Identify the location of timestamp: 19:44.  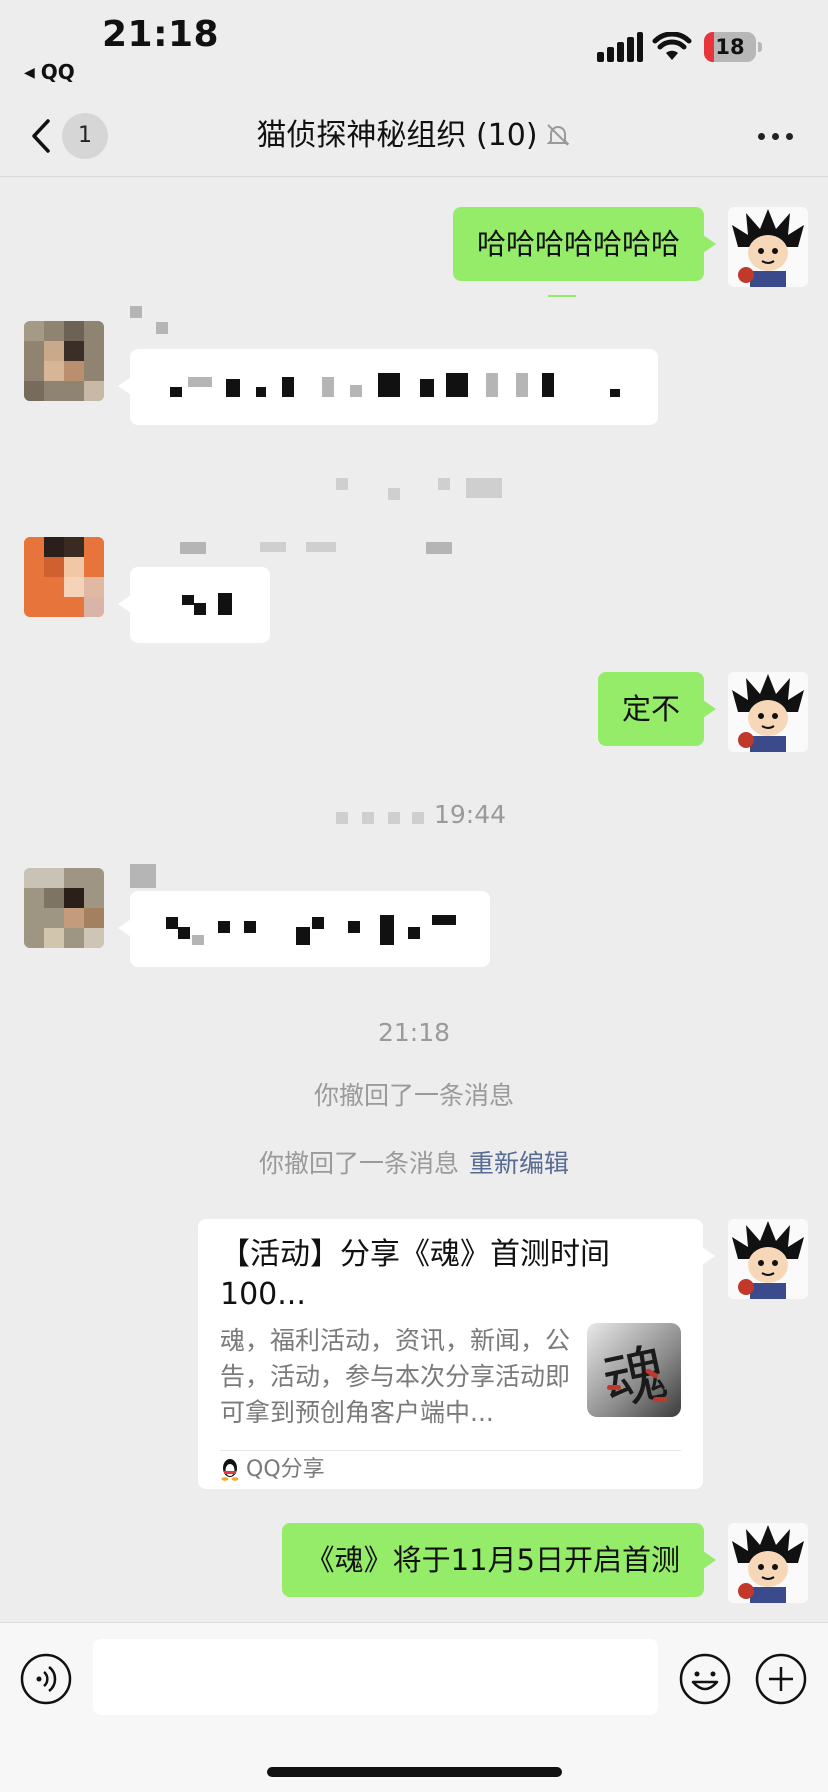
(470, 814).